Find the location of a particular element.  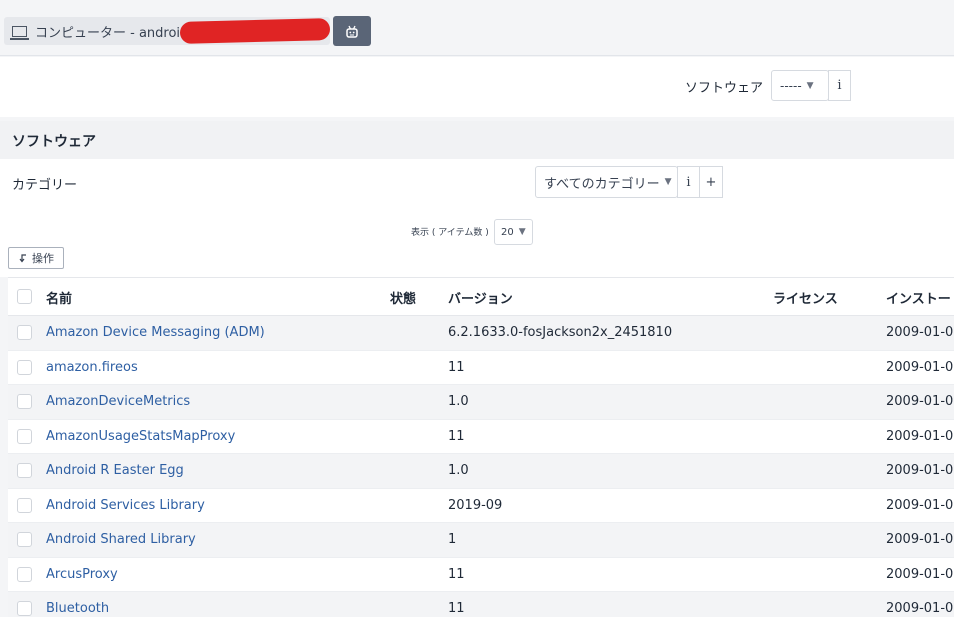

category-select-value: すべてのカテゴリー is located at coordinates (602, 184).